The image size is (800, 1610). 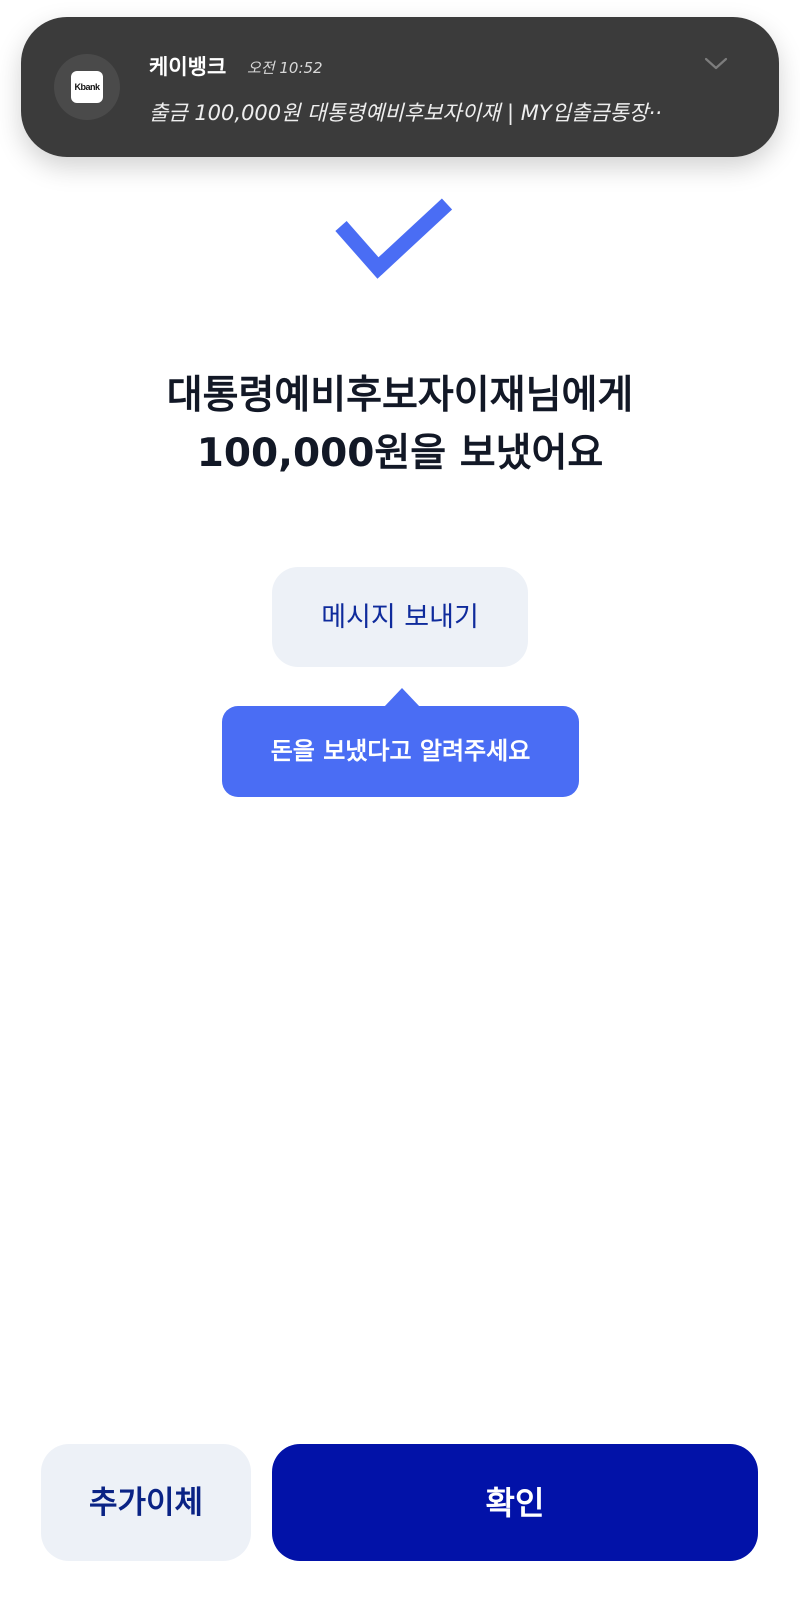 What do you see at coordinates (716, 63) in the screenshot?
I see `chevron-down-icon` at bounding box center [716, 63].